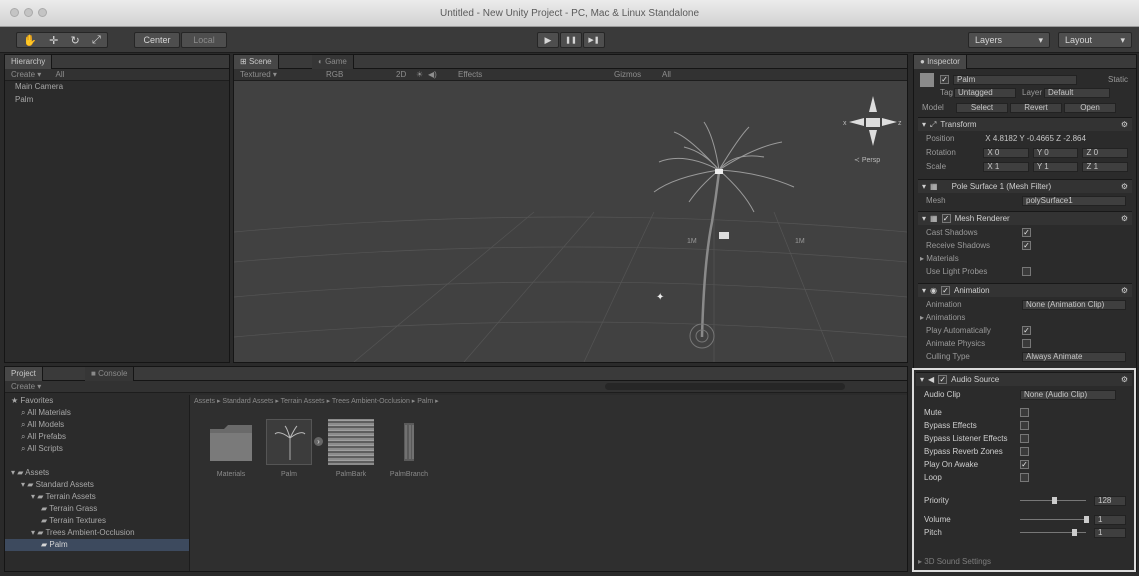 The width and height of the screenshot is (1139, 576). I want to click on play-button: ▶, so click(548, 40).